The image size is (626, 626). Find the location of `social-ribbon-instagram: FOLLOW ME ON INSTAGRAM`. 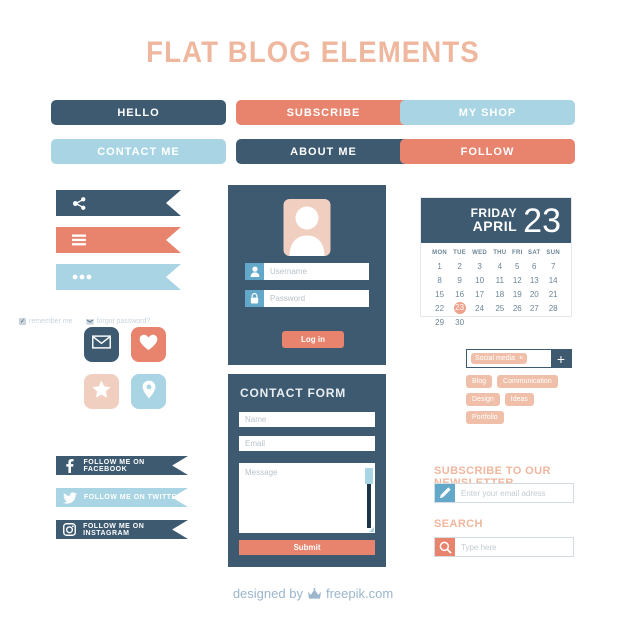

social-ribbon-instagram: FOLLOW ME ON INSTAGRAM is located at coordinates (122, 529).